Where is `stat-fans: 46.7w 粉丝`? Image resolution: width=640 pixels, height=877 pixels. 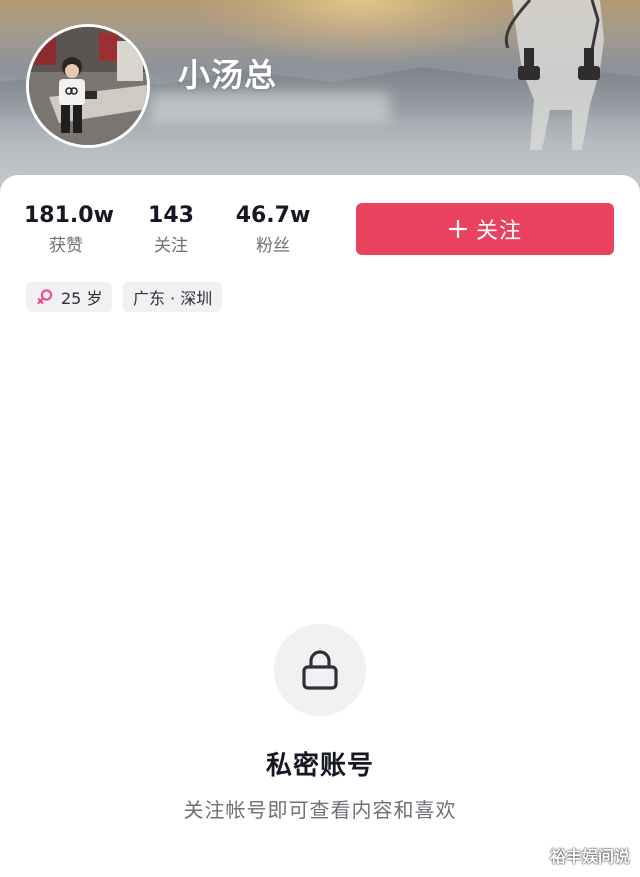 stat-fans: 46.7w 粉丝 is located at coordinates (273, 230).